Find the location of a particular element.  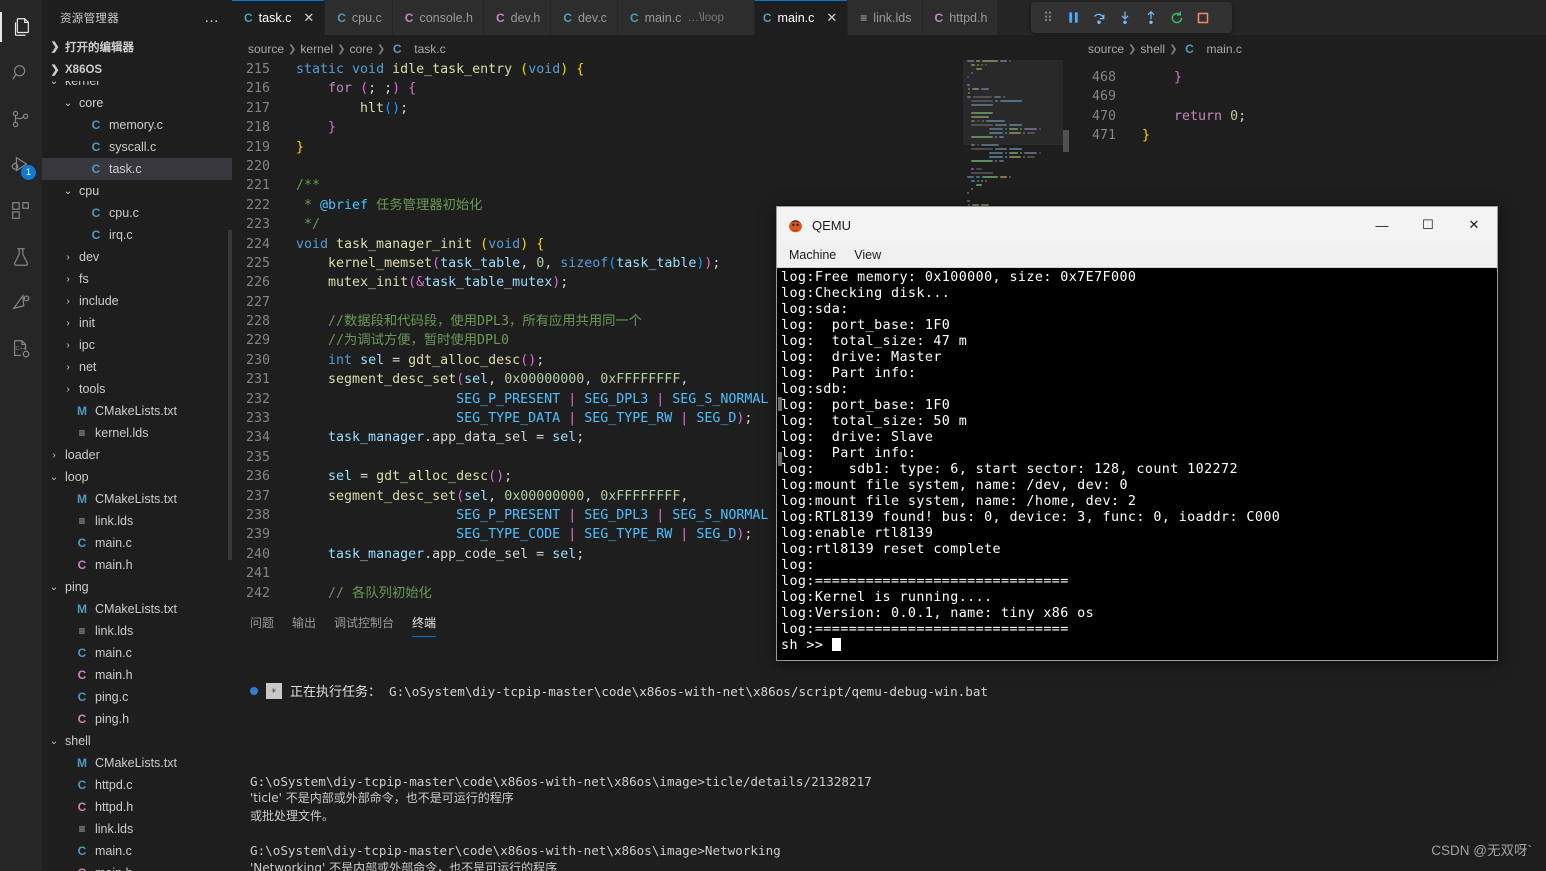

breadcrumb-segment: kernel is located at coordinates (316, 49).